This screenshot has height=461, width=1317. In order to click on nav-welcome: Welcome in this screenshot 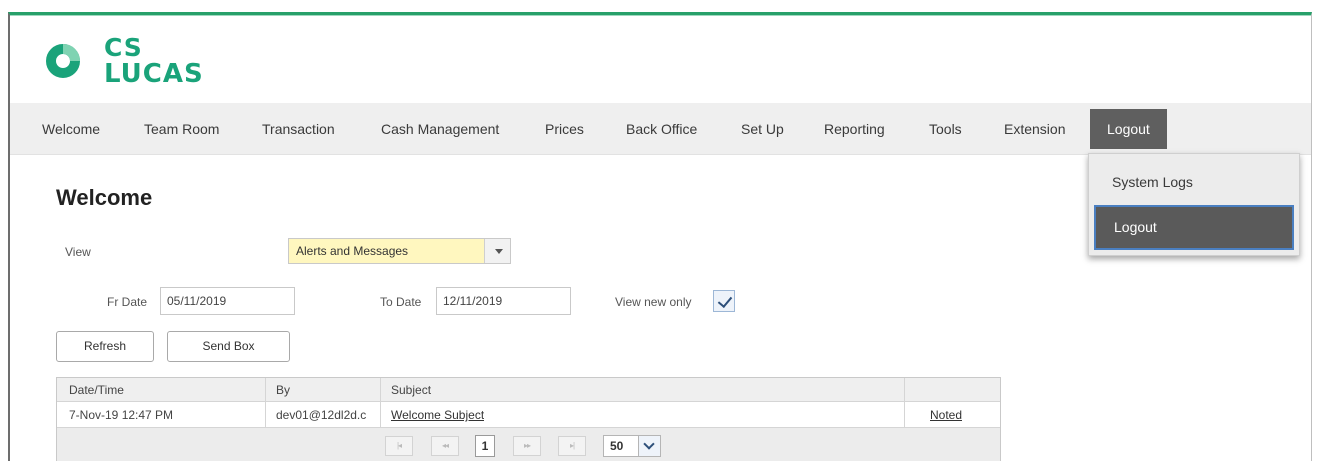, I will do `click(71, 129)`.